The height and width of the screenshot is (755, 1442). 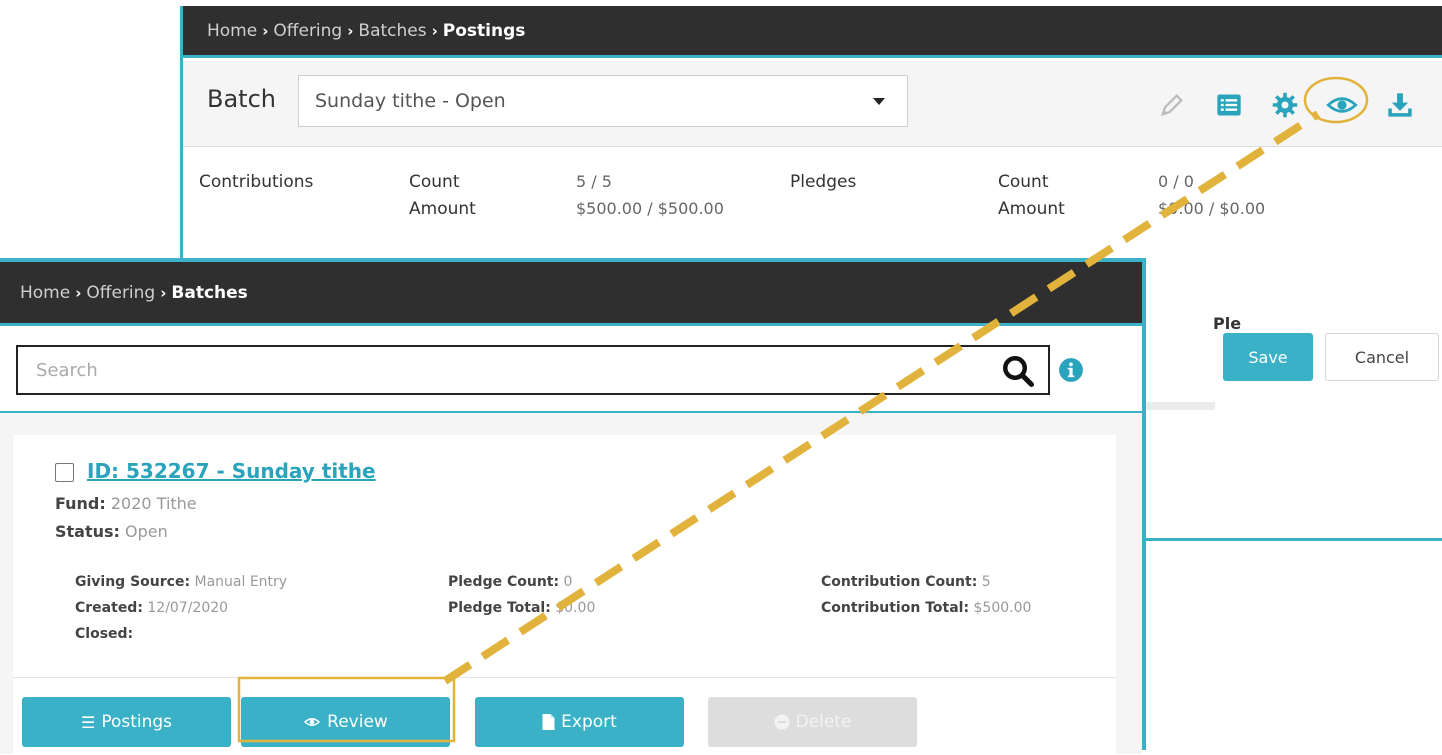 I want to click on batch-select-value: Sunday tithe - Open, so click(x=410, y=101).